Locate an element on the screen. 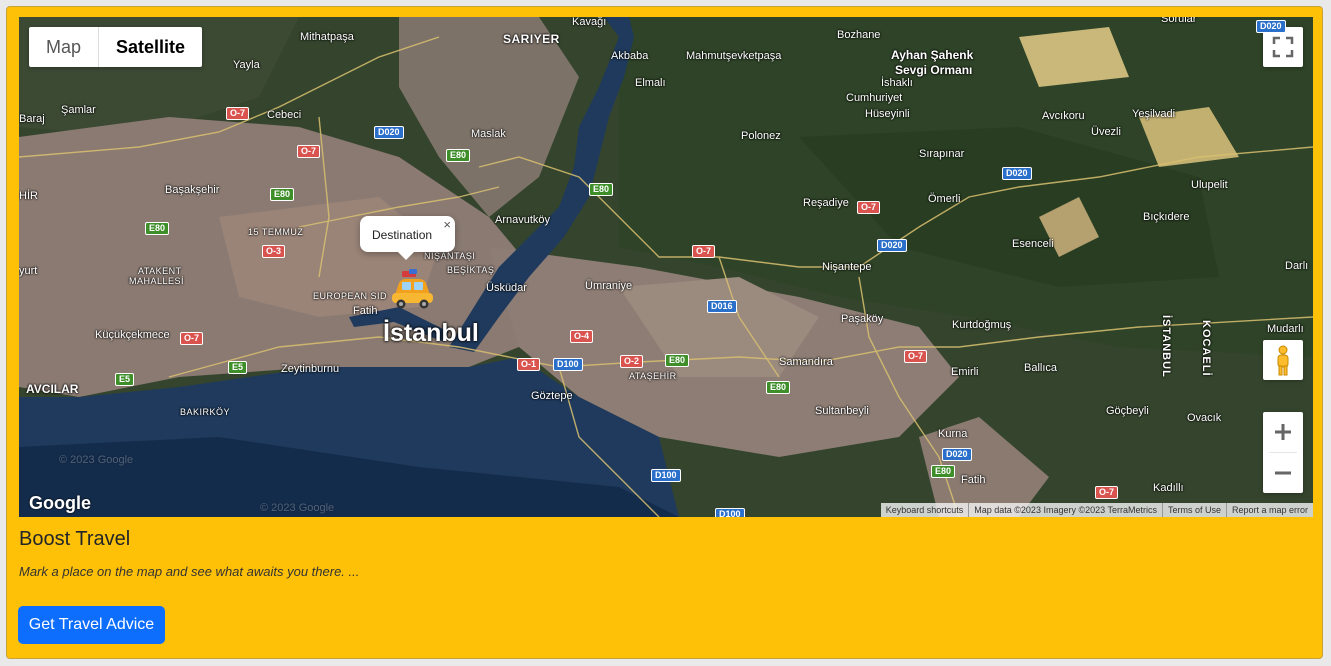  street-view-pegman is located at coordinates (1283, 360).